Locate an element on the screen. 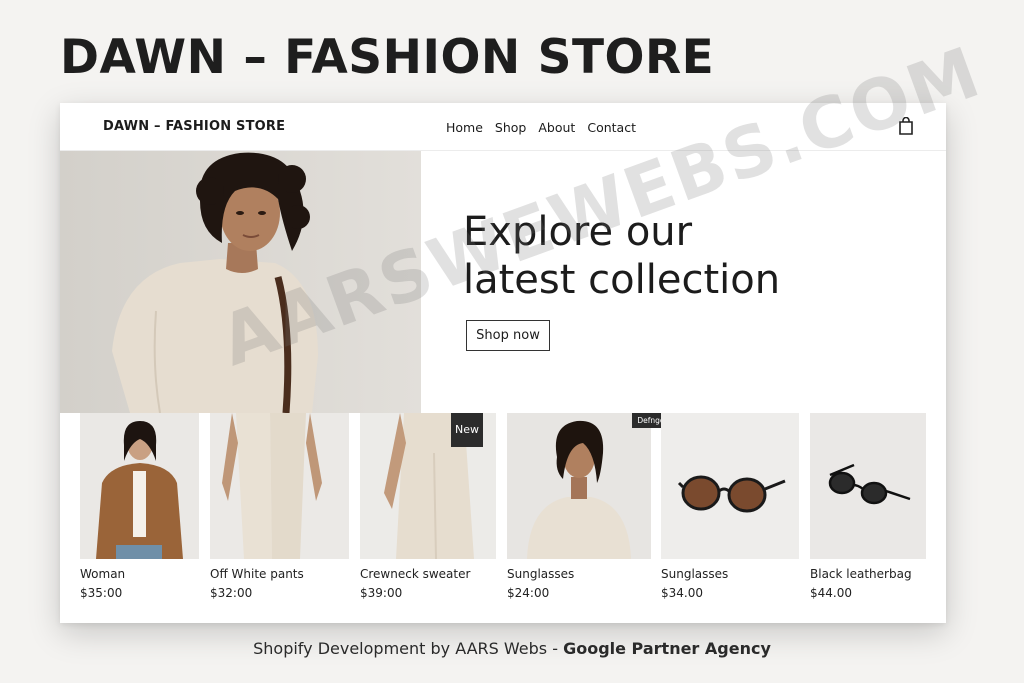 The height and width of the screenshot is (683, 1024). product-price: $44.00 is located at coordinates (831, 593).